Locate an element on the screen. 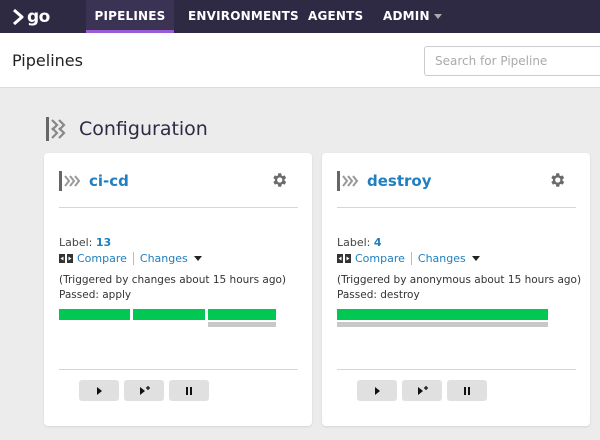 The image size is (600, 440). group-title: Configuration is located at coordinates (143, 129).